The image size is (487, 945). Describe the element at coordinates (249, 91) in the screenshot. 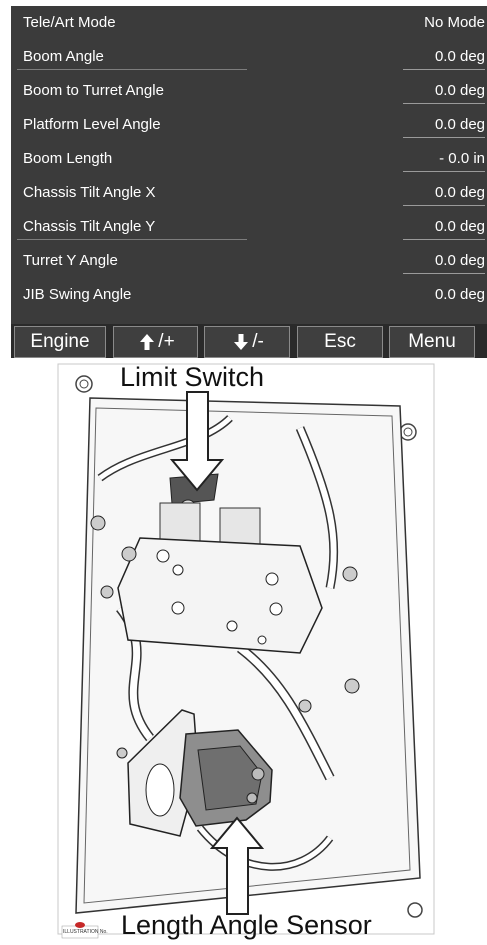

I see `row-boom-to-turret-angle: Boom to Turret Angle 0.0 deg` at that location.